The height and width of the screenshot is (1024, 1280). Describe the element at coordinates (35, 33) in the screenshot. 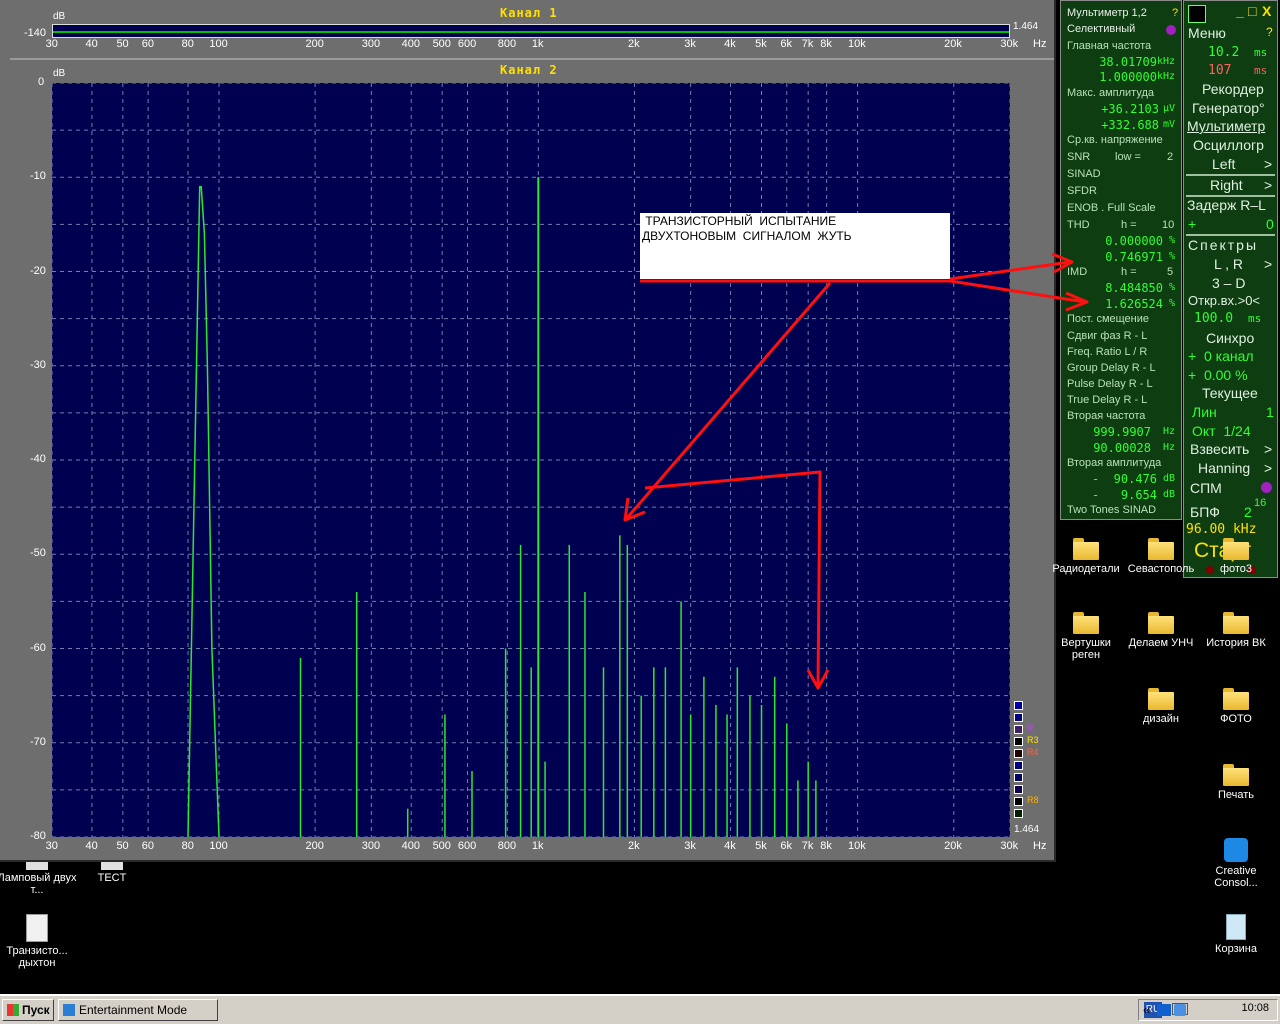

I see `ch1-top-value: -140` at that location.